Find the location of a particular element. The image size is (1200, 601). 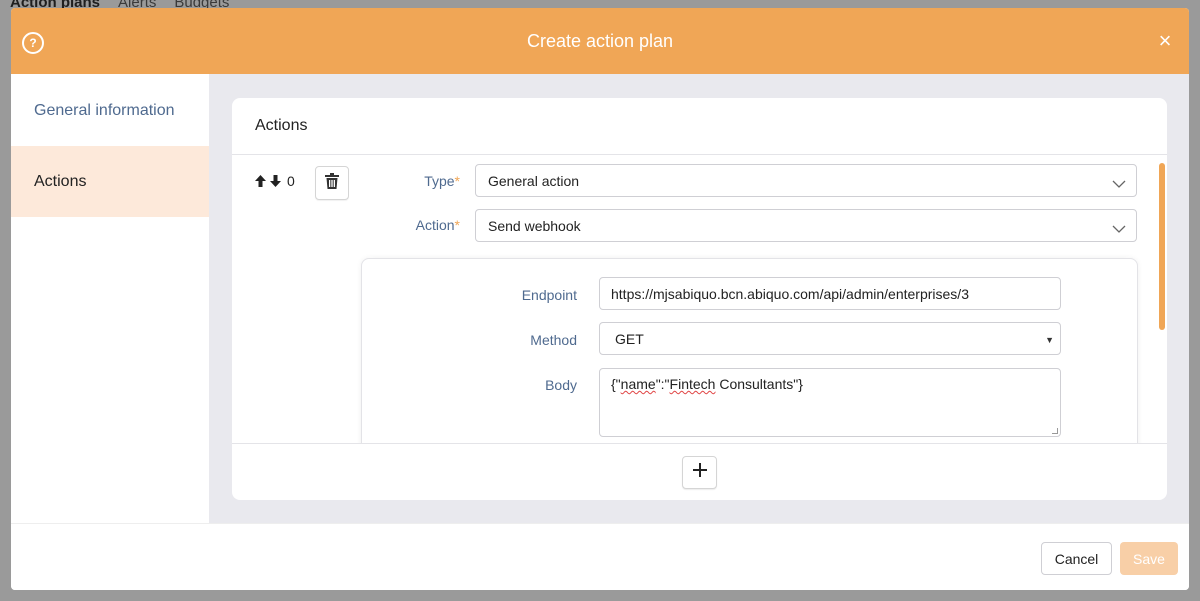

arrow-down-icon is located at coordinates (275, 181).